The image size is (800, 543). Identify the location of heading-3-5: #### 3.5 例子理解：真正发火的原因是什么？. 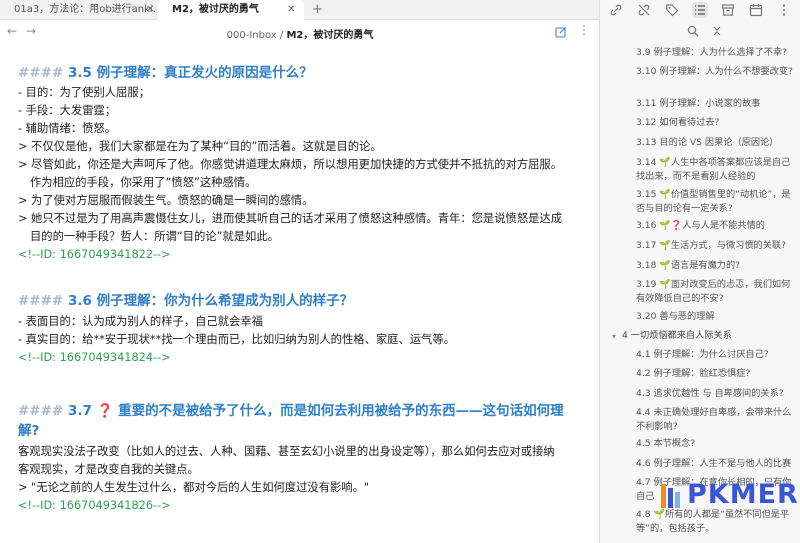
(165, 73).